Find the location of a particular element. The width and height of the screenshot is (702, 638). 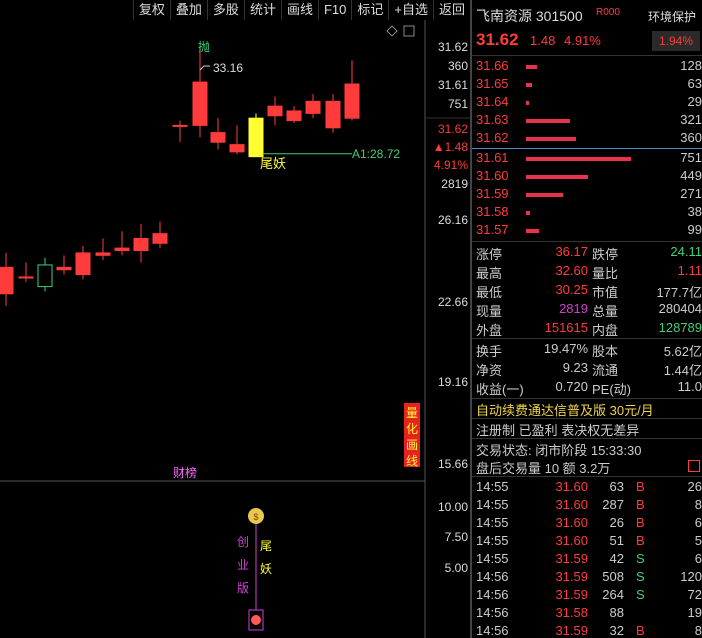

toolbar-item-8: 返回 is located at coordinates (451, 10).